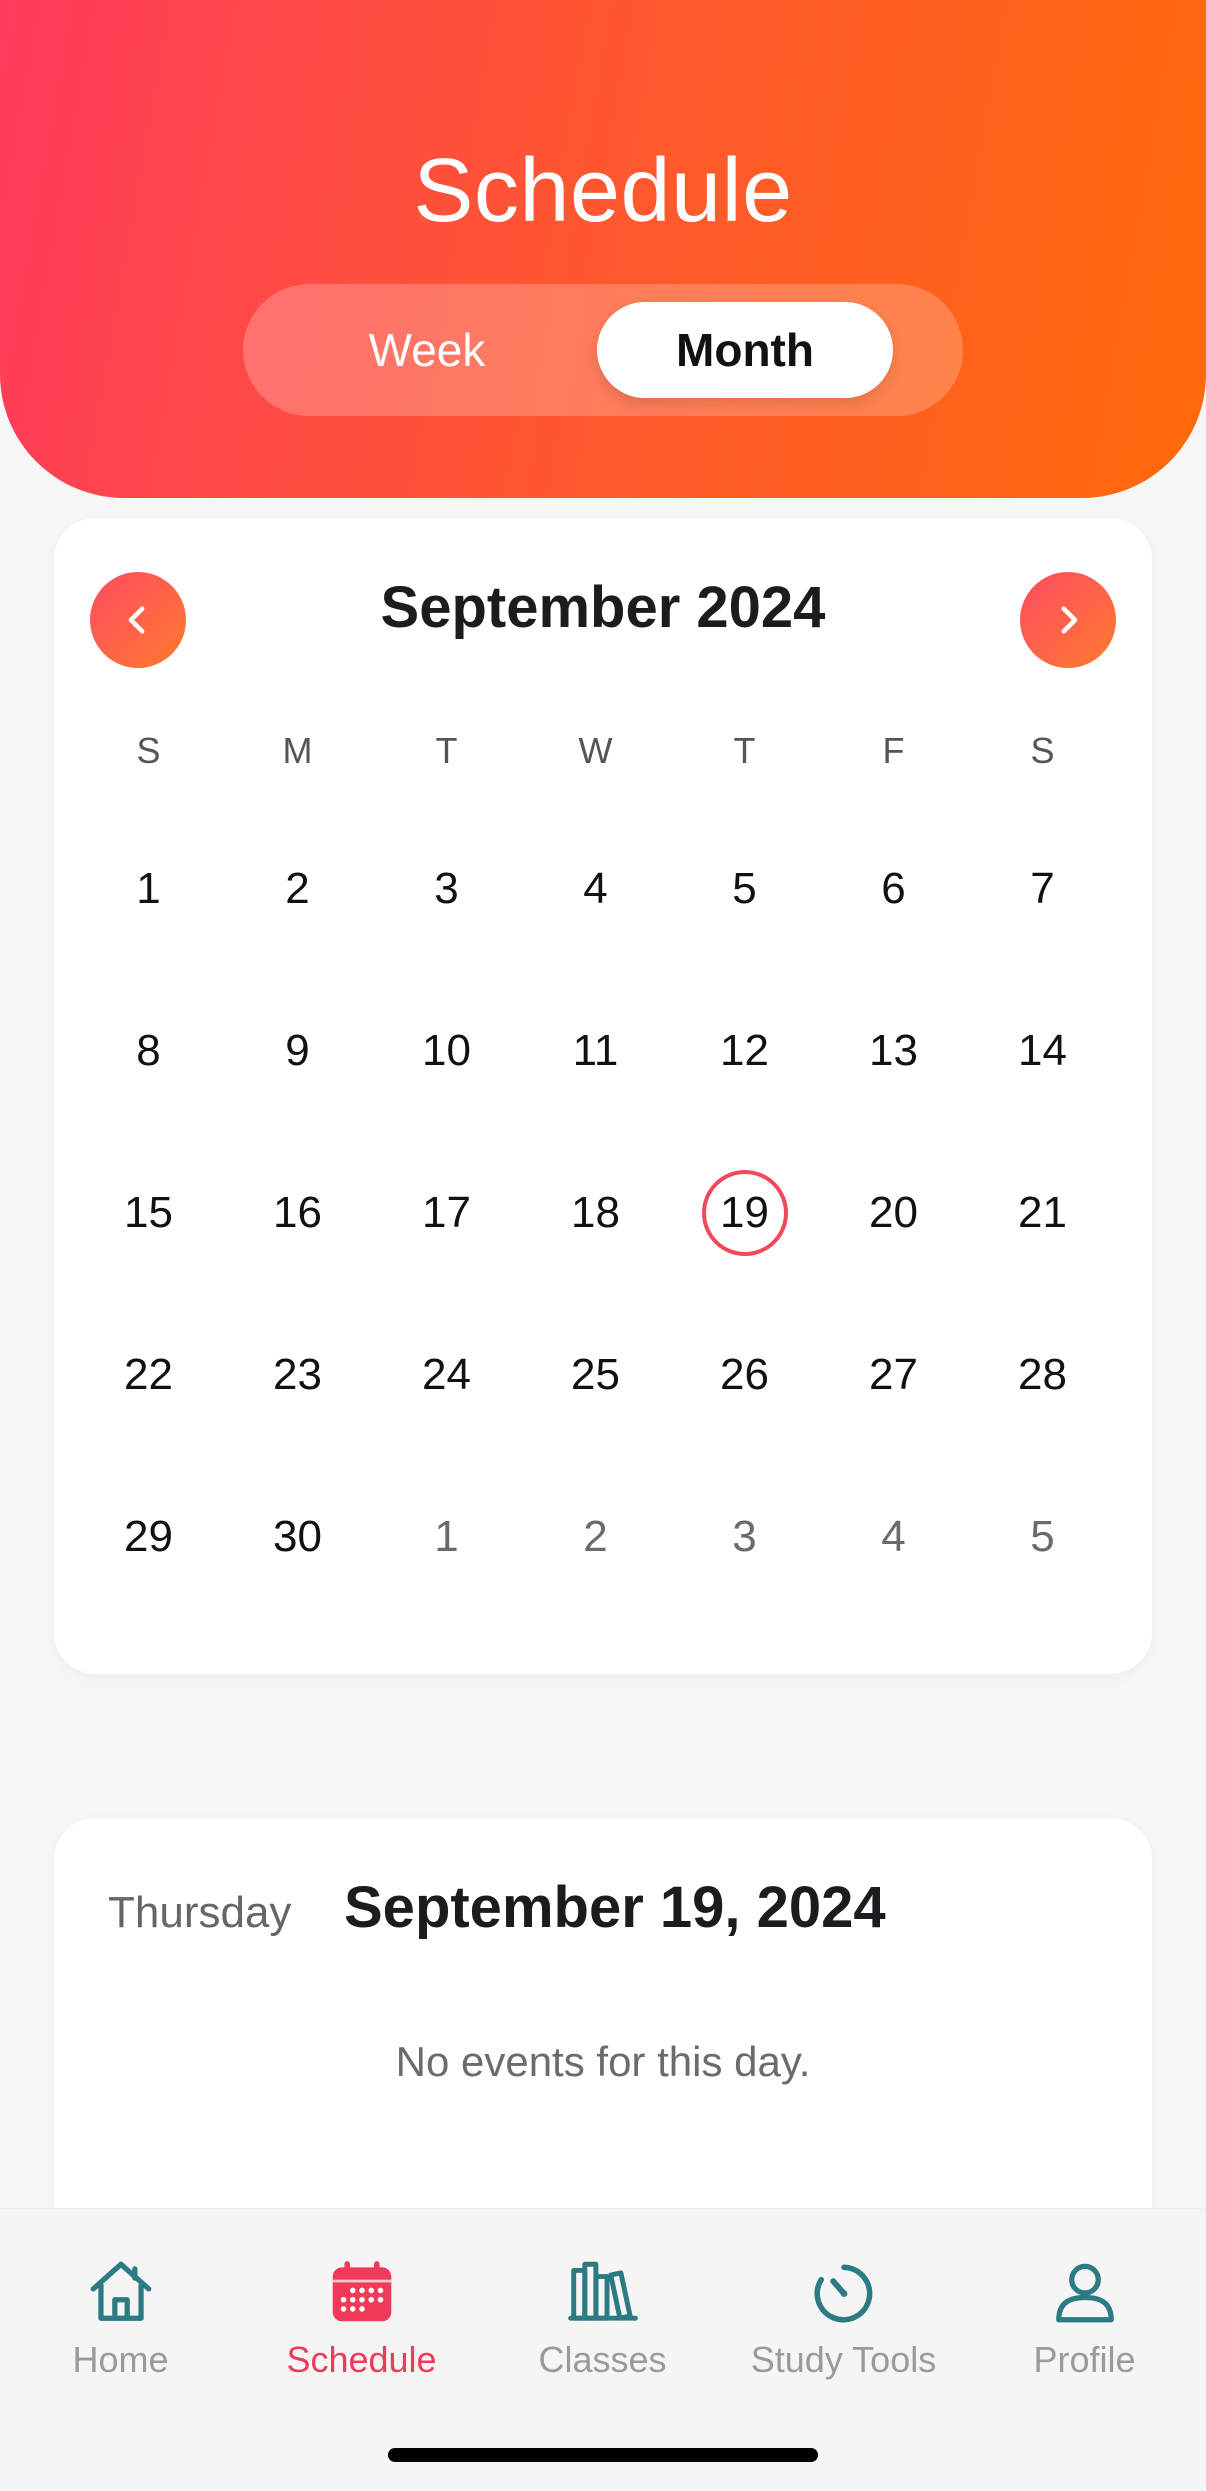 The image size is (1206, 2491). I want to click on calendar-day: 30, so click(297, 1537).